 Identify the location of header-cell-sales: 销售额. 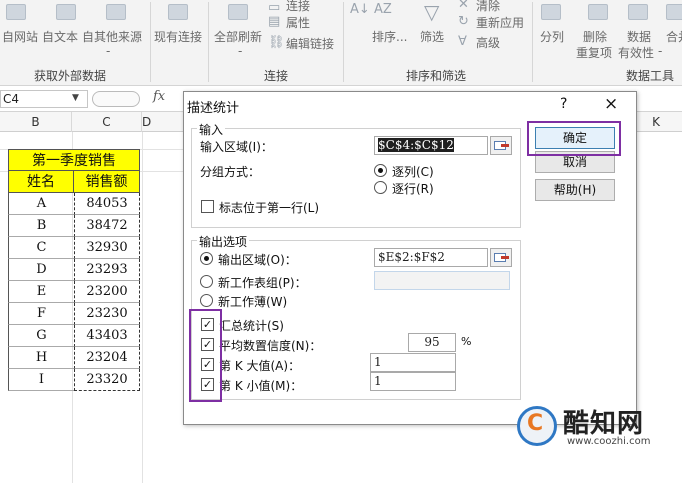
(107, 182).